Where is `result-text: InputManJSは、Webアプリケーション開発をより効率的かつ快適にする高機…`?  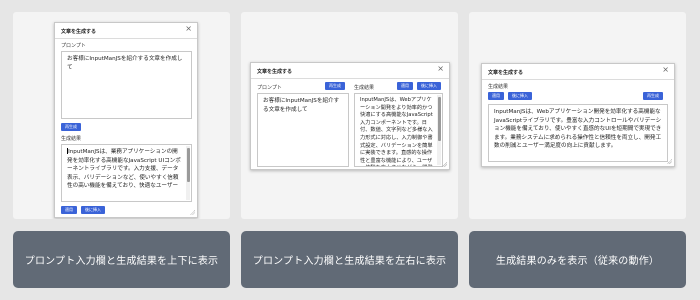 result-text: InputManJSは、Webアプリケーション開発をより効率的かつ快適にする高機… is located at coordinates (396, 131).